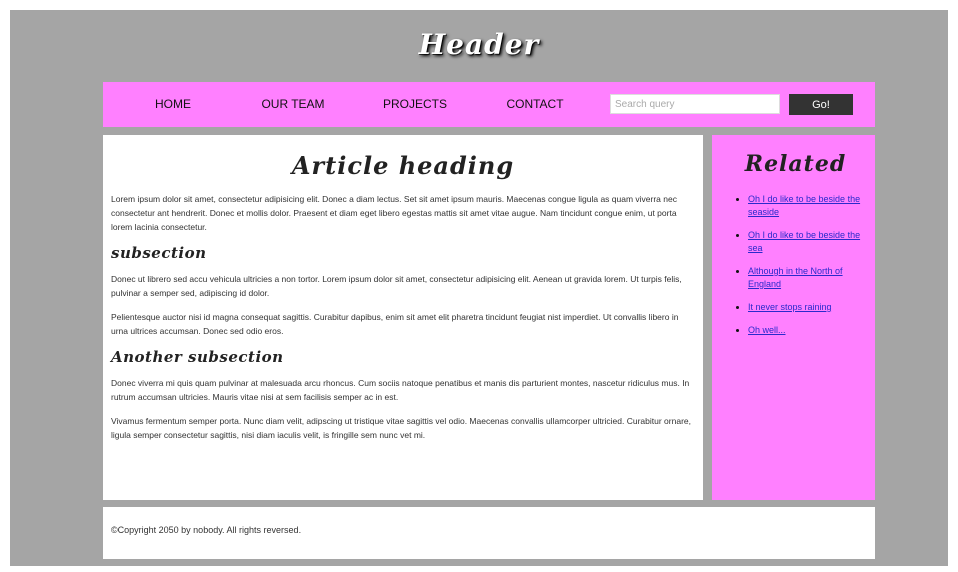 This screenshot has height=572, width=958. Describe the element at coordinates (159, 253) in the screenshot. I see `subsection-heading: subsection` at that location.